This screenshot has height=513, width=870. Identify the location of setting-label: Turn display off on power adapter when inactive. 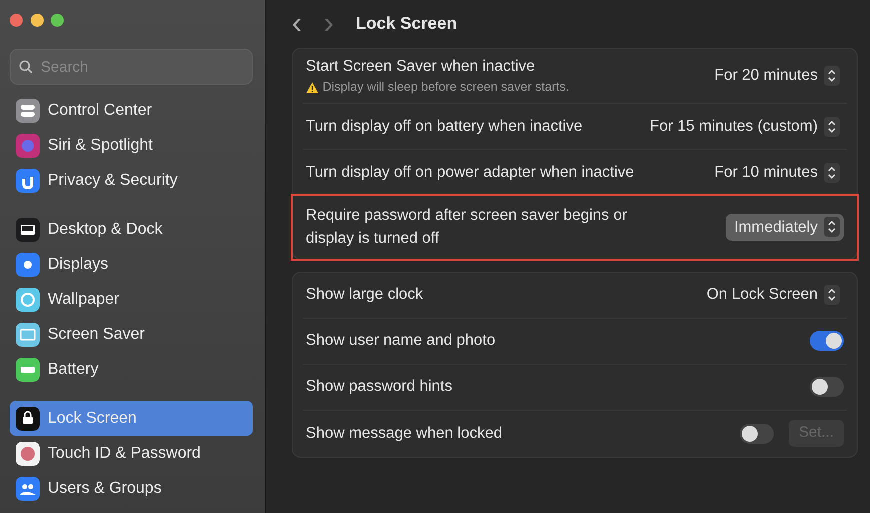
(470, 172).